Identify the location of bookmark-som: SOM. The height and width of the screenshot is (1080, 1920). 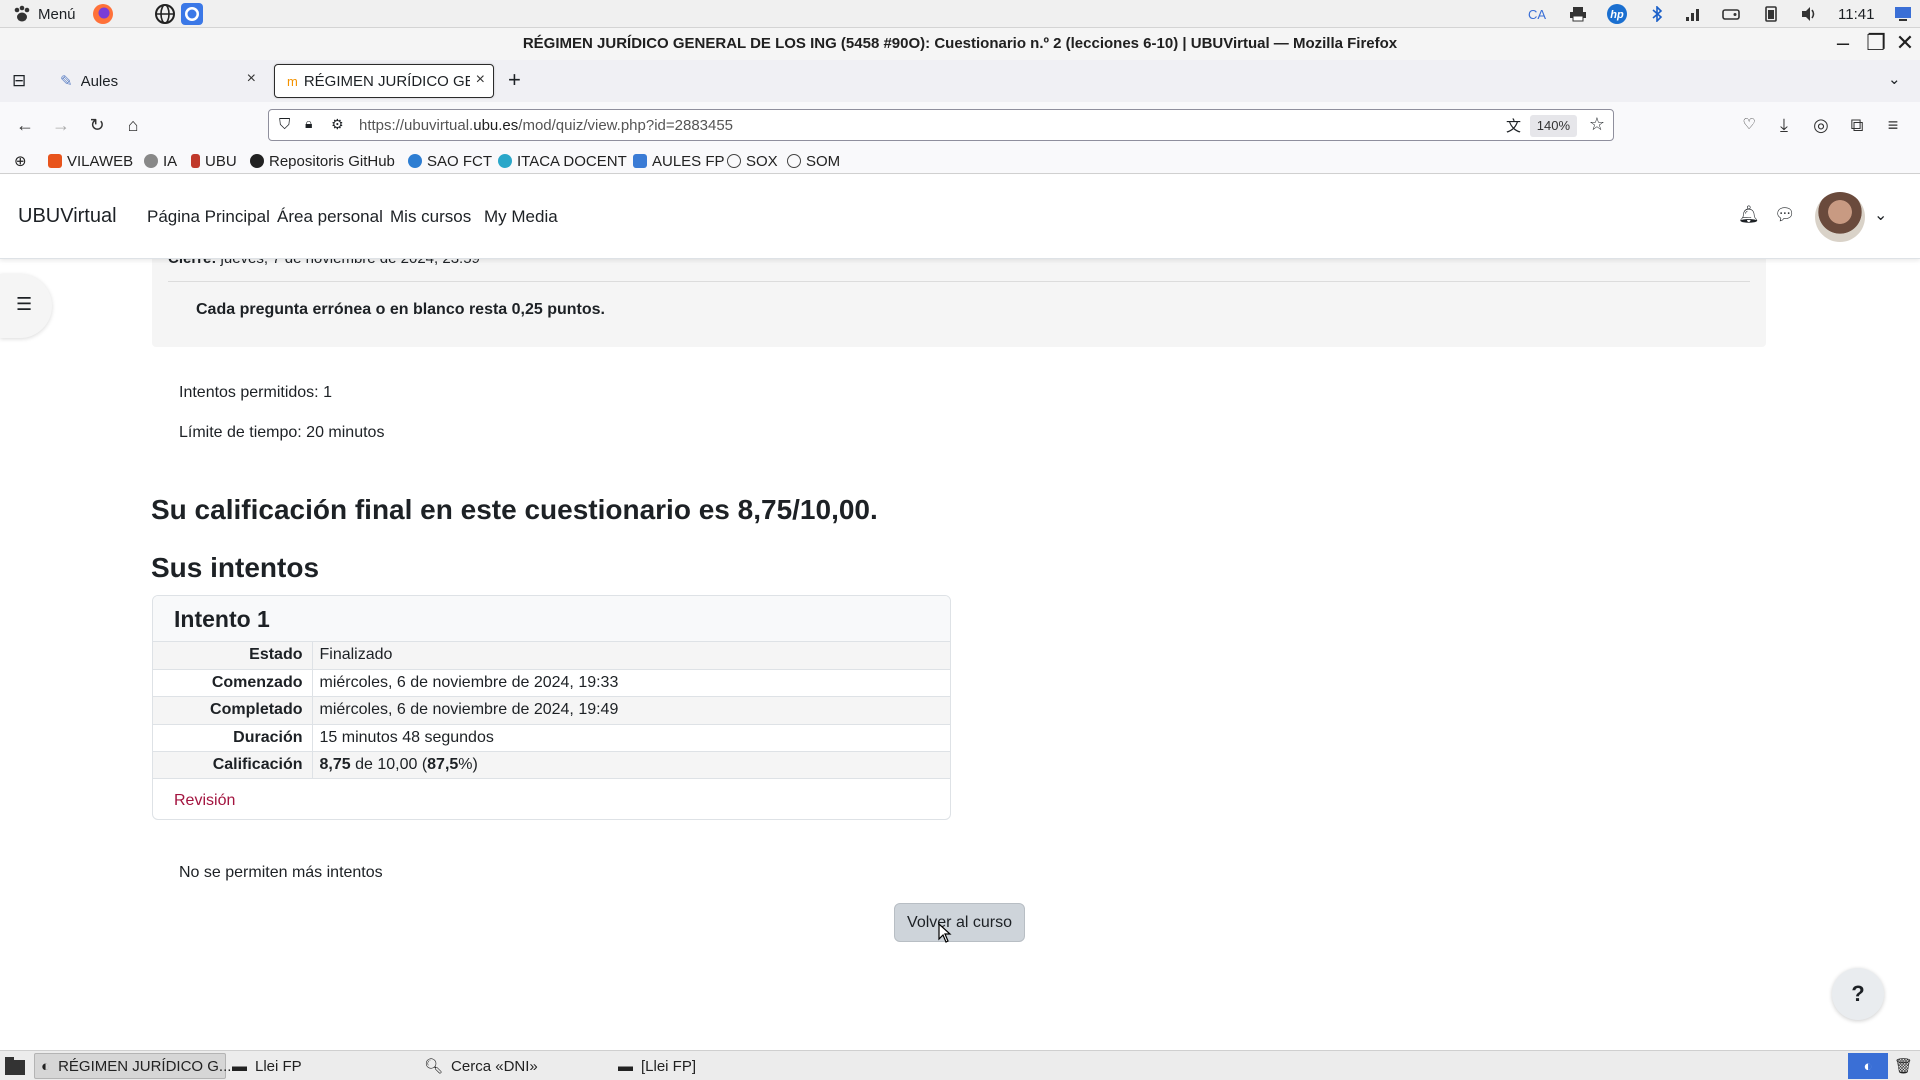
(813, 161).